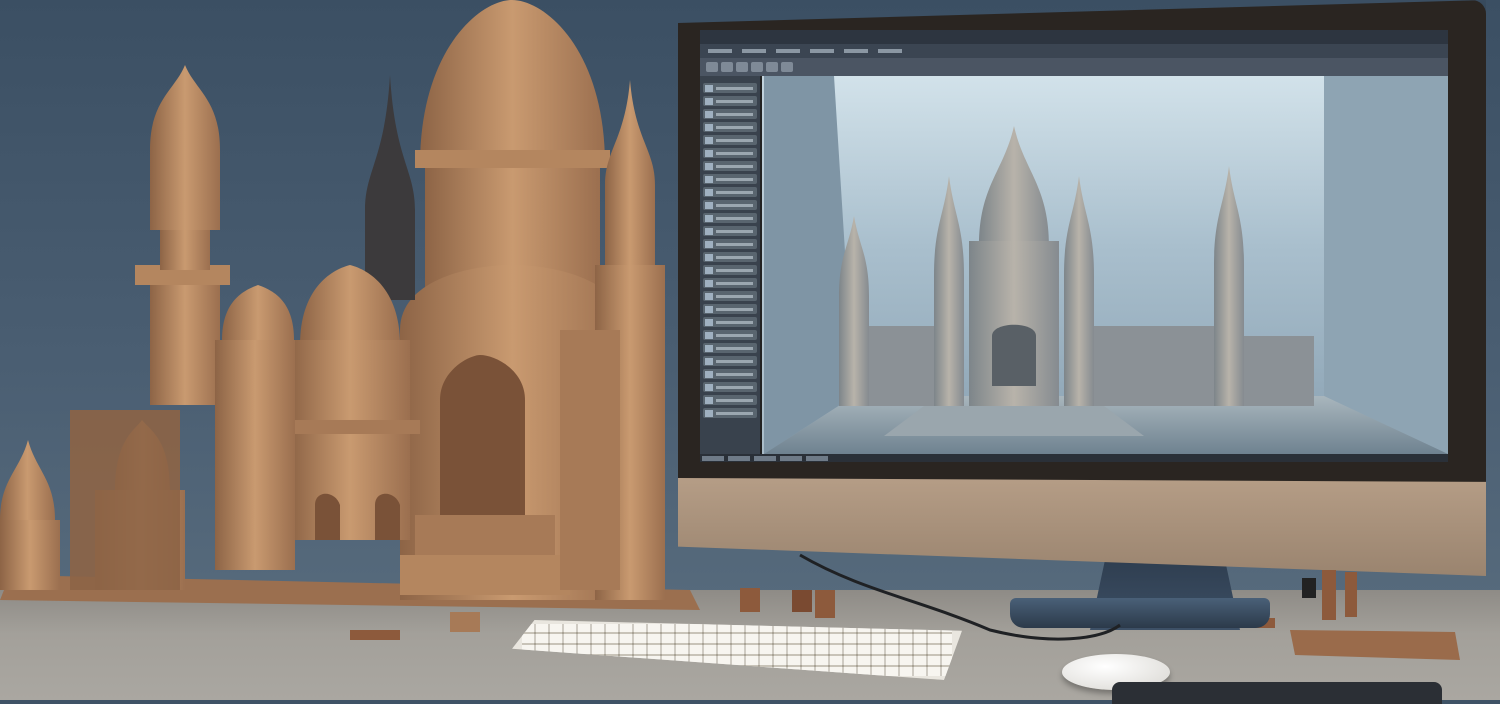  Describe the element at coordinates (1375, 615) in the screenshot. I see `right-clay-pieces` at that location.